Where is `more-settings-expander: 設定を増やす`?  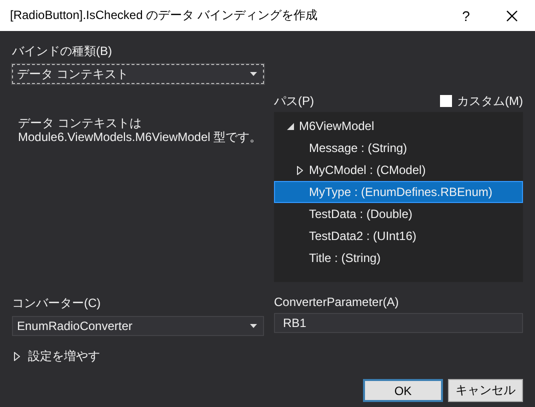 more-settings-expander: 設定を増やす is located at coordinates (56, 356).